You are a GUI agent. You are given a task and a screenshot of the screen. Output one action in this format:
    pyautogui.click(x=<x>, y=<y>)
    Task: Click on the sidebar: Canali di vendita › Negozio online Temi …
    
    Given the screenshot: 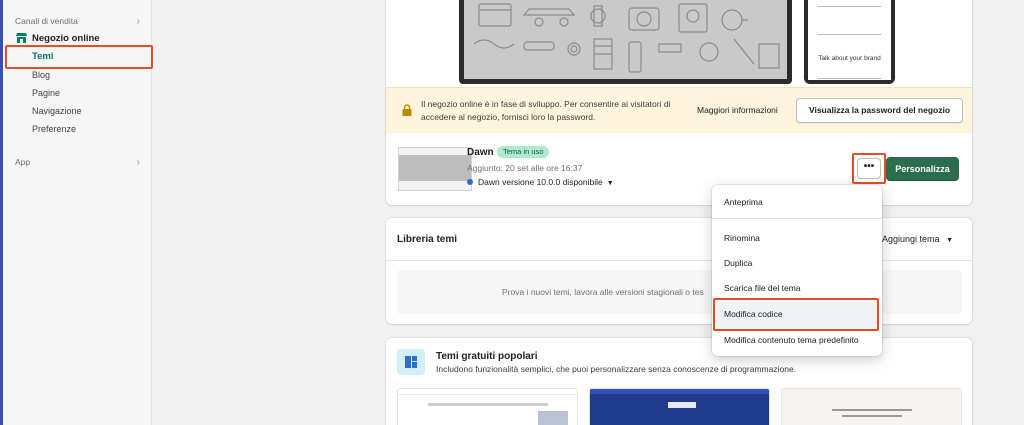 What is the action you would take?
    pyautogui.click(x=78, y=212)
    